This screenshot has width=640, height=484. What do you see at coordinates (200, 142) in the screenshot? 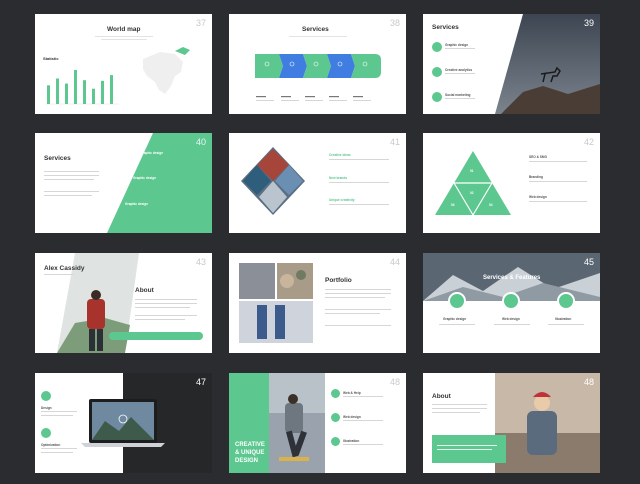
I see `slide-number: 40` at bounding box center [200, 142].